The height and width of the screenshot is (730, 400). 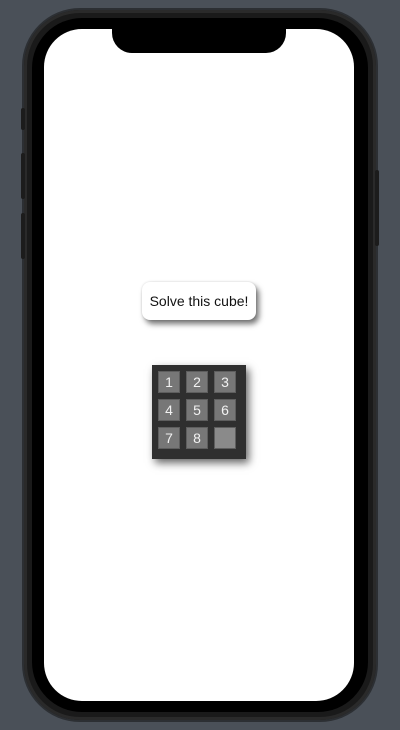 What do you see at coordinates (197, 382) in the screenshot?
I see `puzzle-tile-2: 2` at bounding box center [197, 382].